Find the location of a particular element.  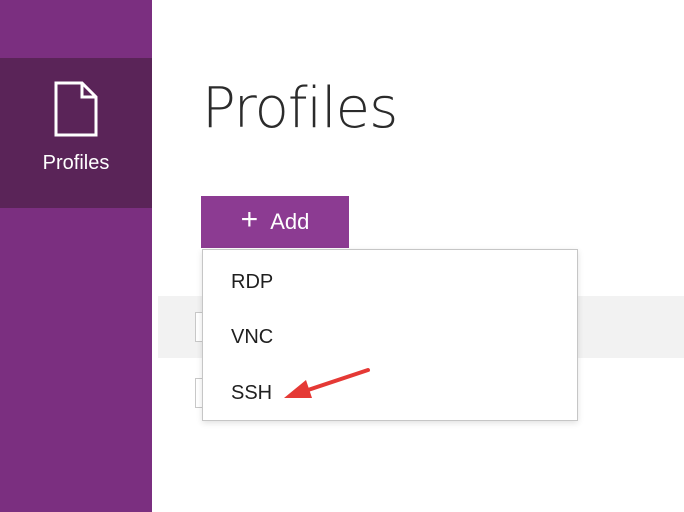

sidebar-item-label: Profiles is located at coordinates (76, 163).